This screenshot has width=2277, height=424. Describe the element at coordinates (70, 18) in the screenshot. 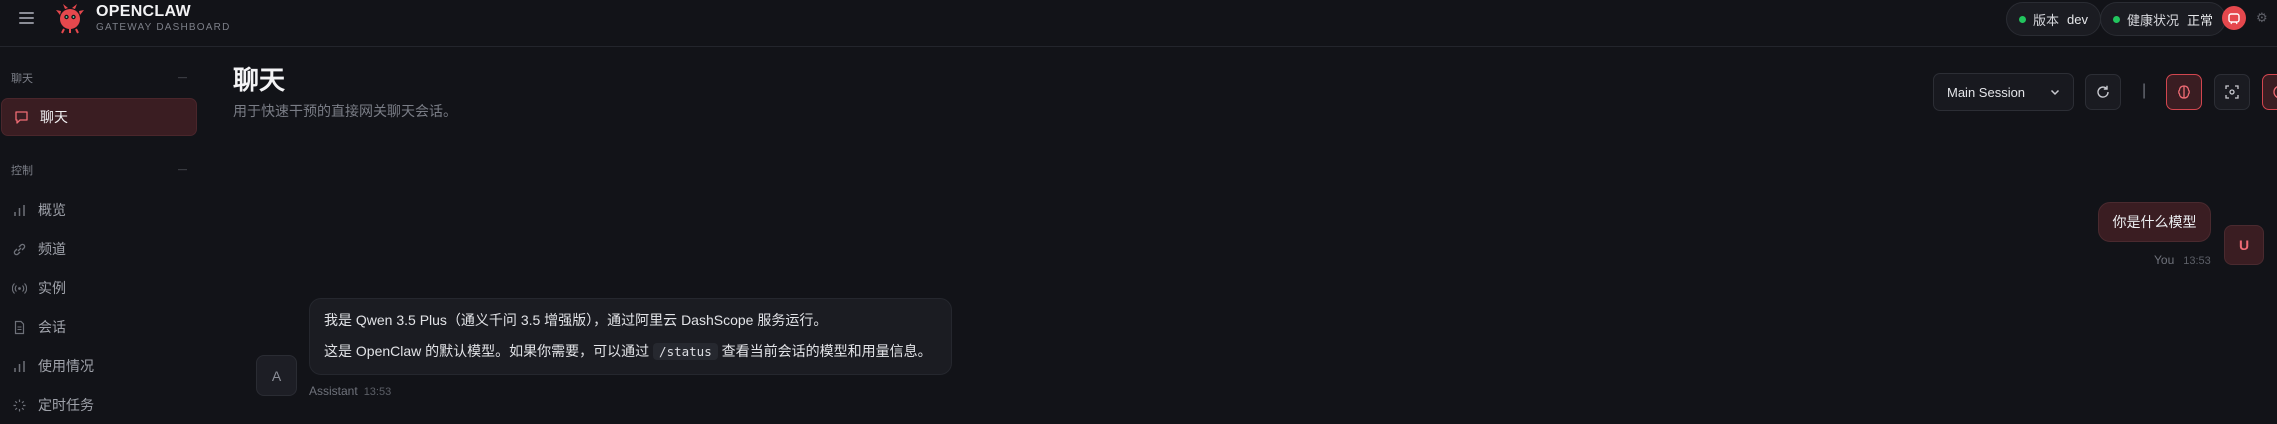

I see `openclaw-logo` at that location.